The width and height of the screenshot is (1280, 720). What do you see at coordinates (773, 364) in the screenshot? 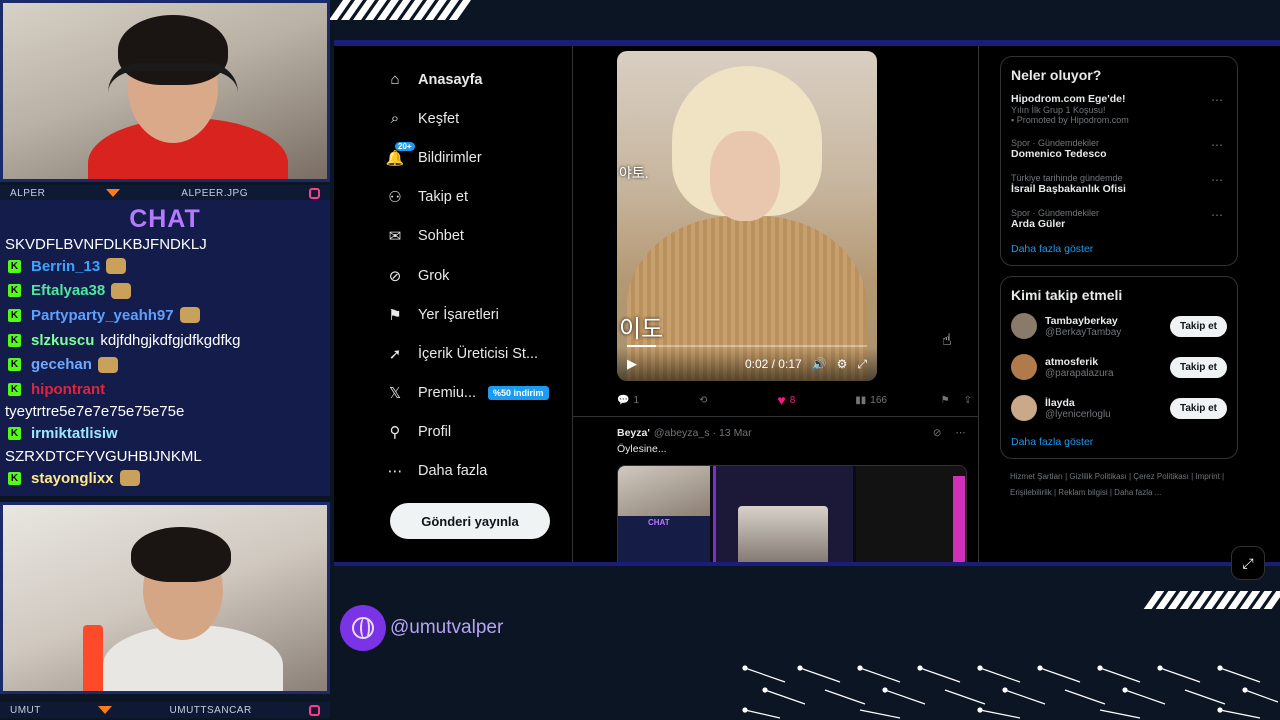
I see `video-time: 0:02 / 0:17` at bounding box center [773, 364].